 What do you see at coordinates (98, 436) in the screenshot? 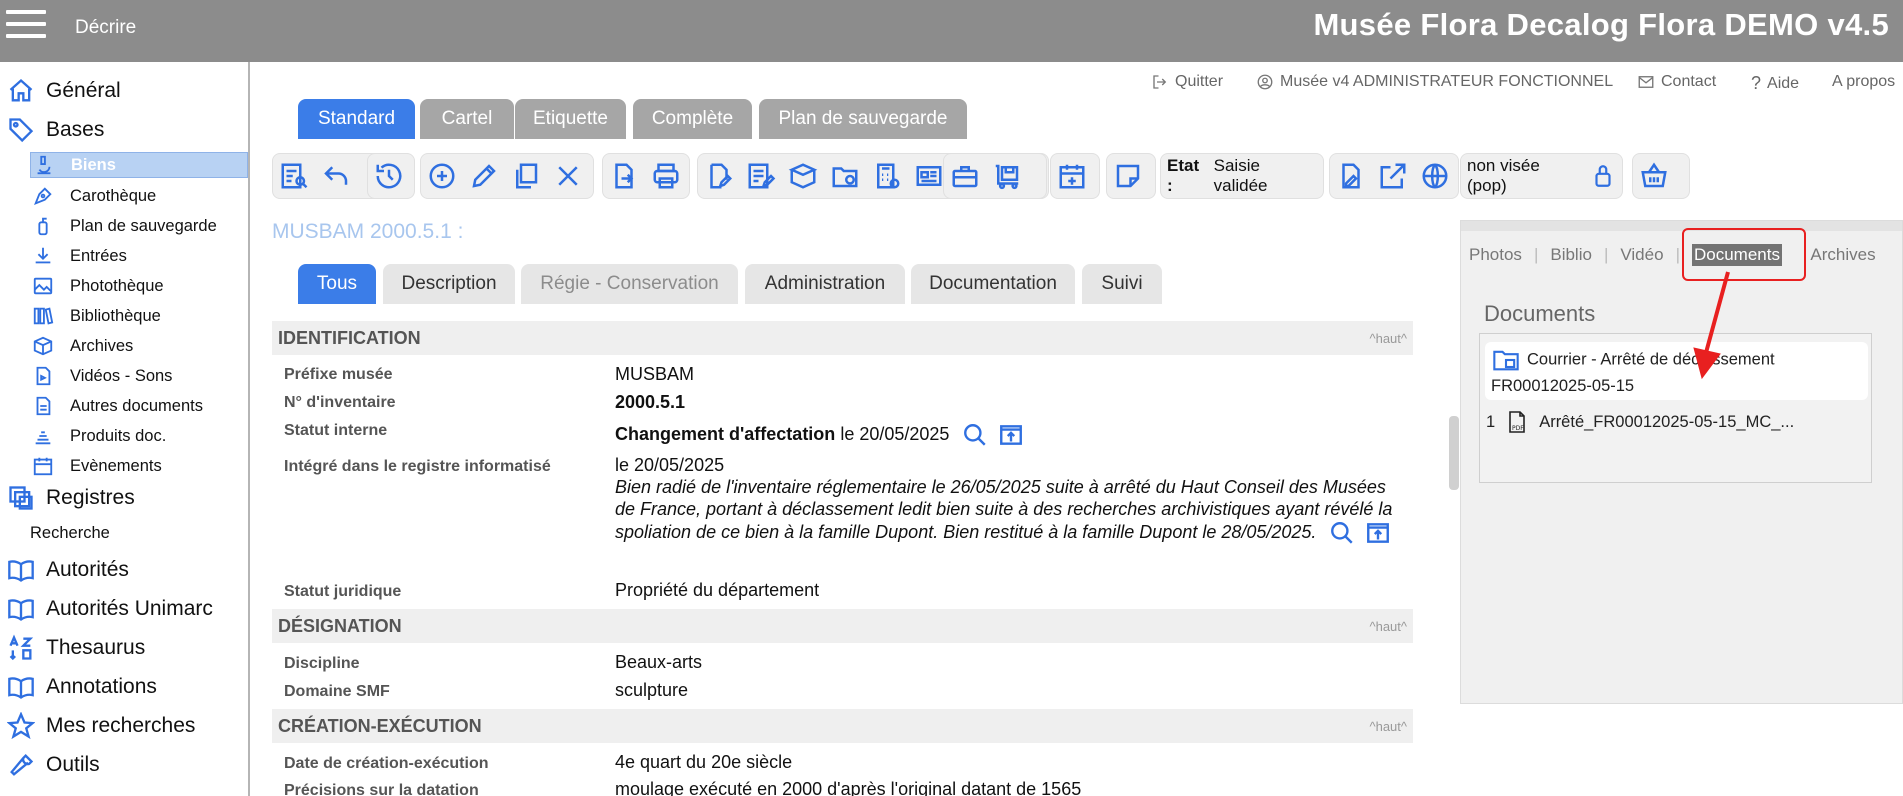
I see `nav-produits-doc: Produits doc.` at bounding box center [98, 436].